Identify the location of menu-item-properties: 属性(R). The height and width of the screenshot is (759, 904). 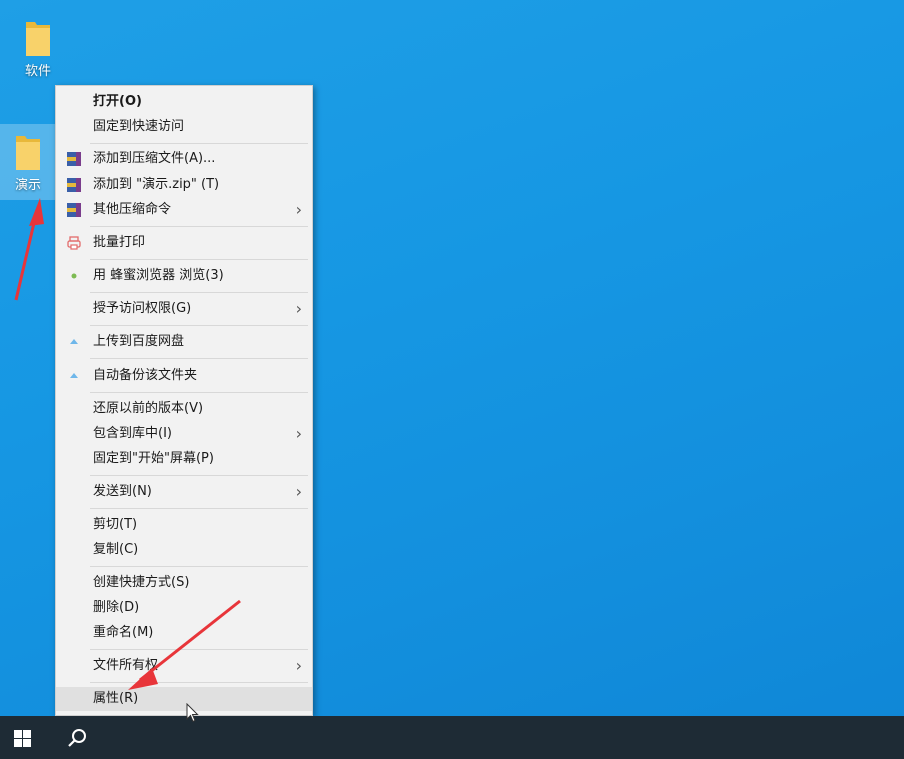
(184, 699).